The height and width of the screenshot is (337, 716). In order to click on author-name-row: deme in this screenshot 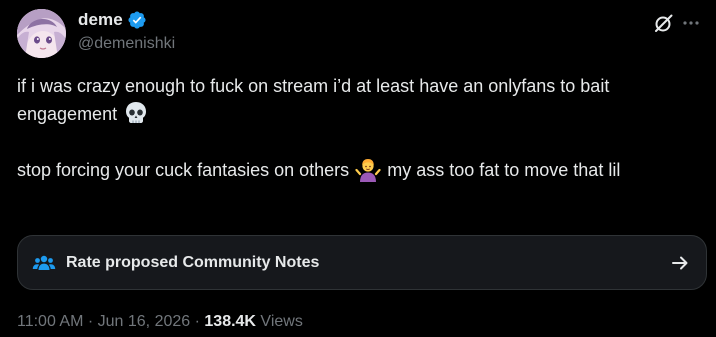, I will do `click(112, 20)`.